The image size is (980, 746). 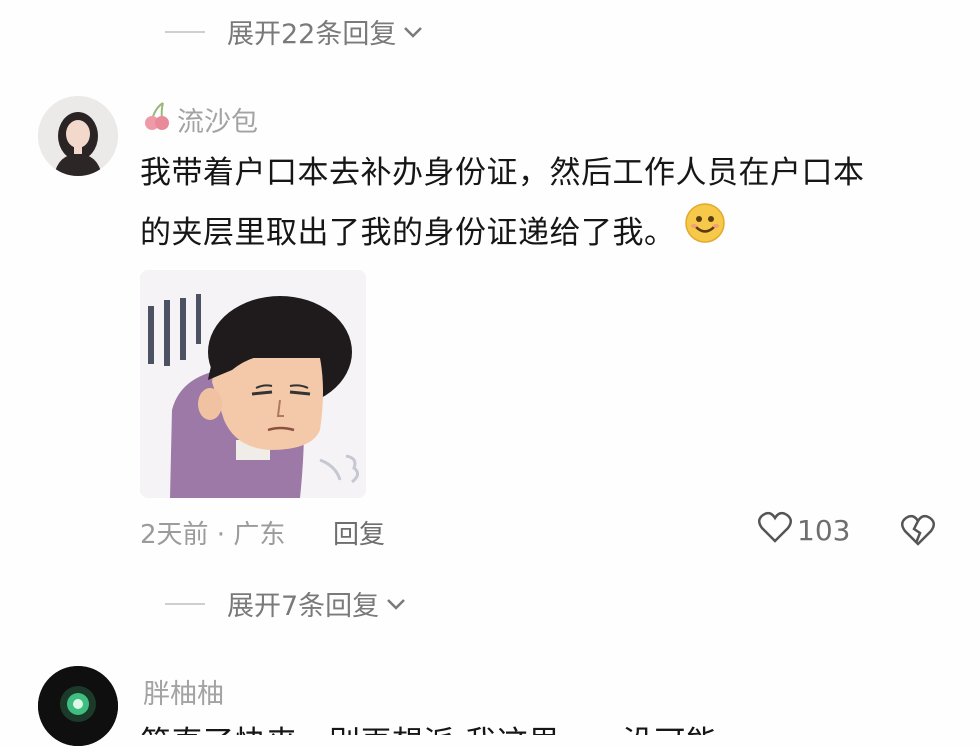 I want to click on comment-line-2: 的夹层里取出了我的身份证递给了我。, so click(x=408, y=232).